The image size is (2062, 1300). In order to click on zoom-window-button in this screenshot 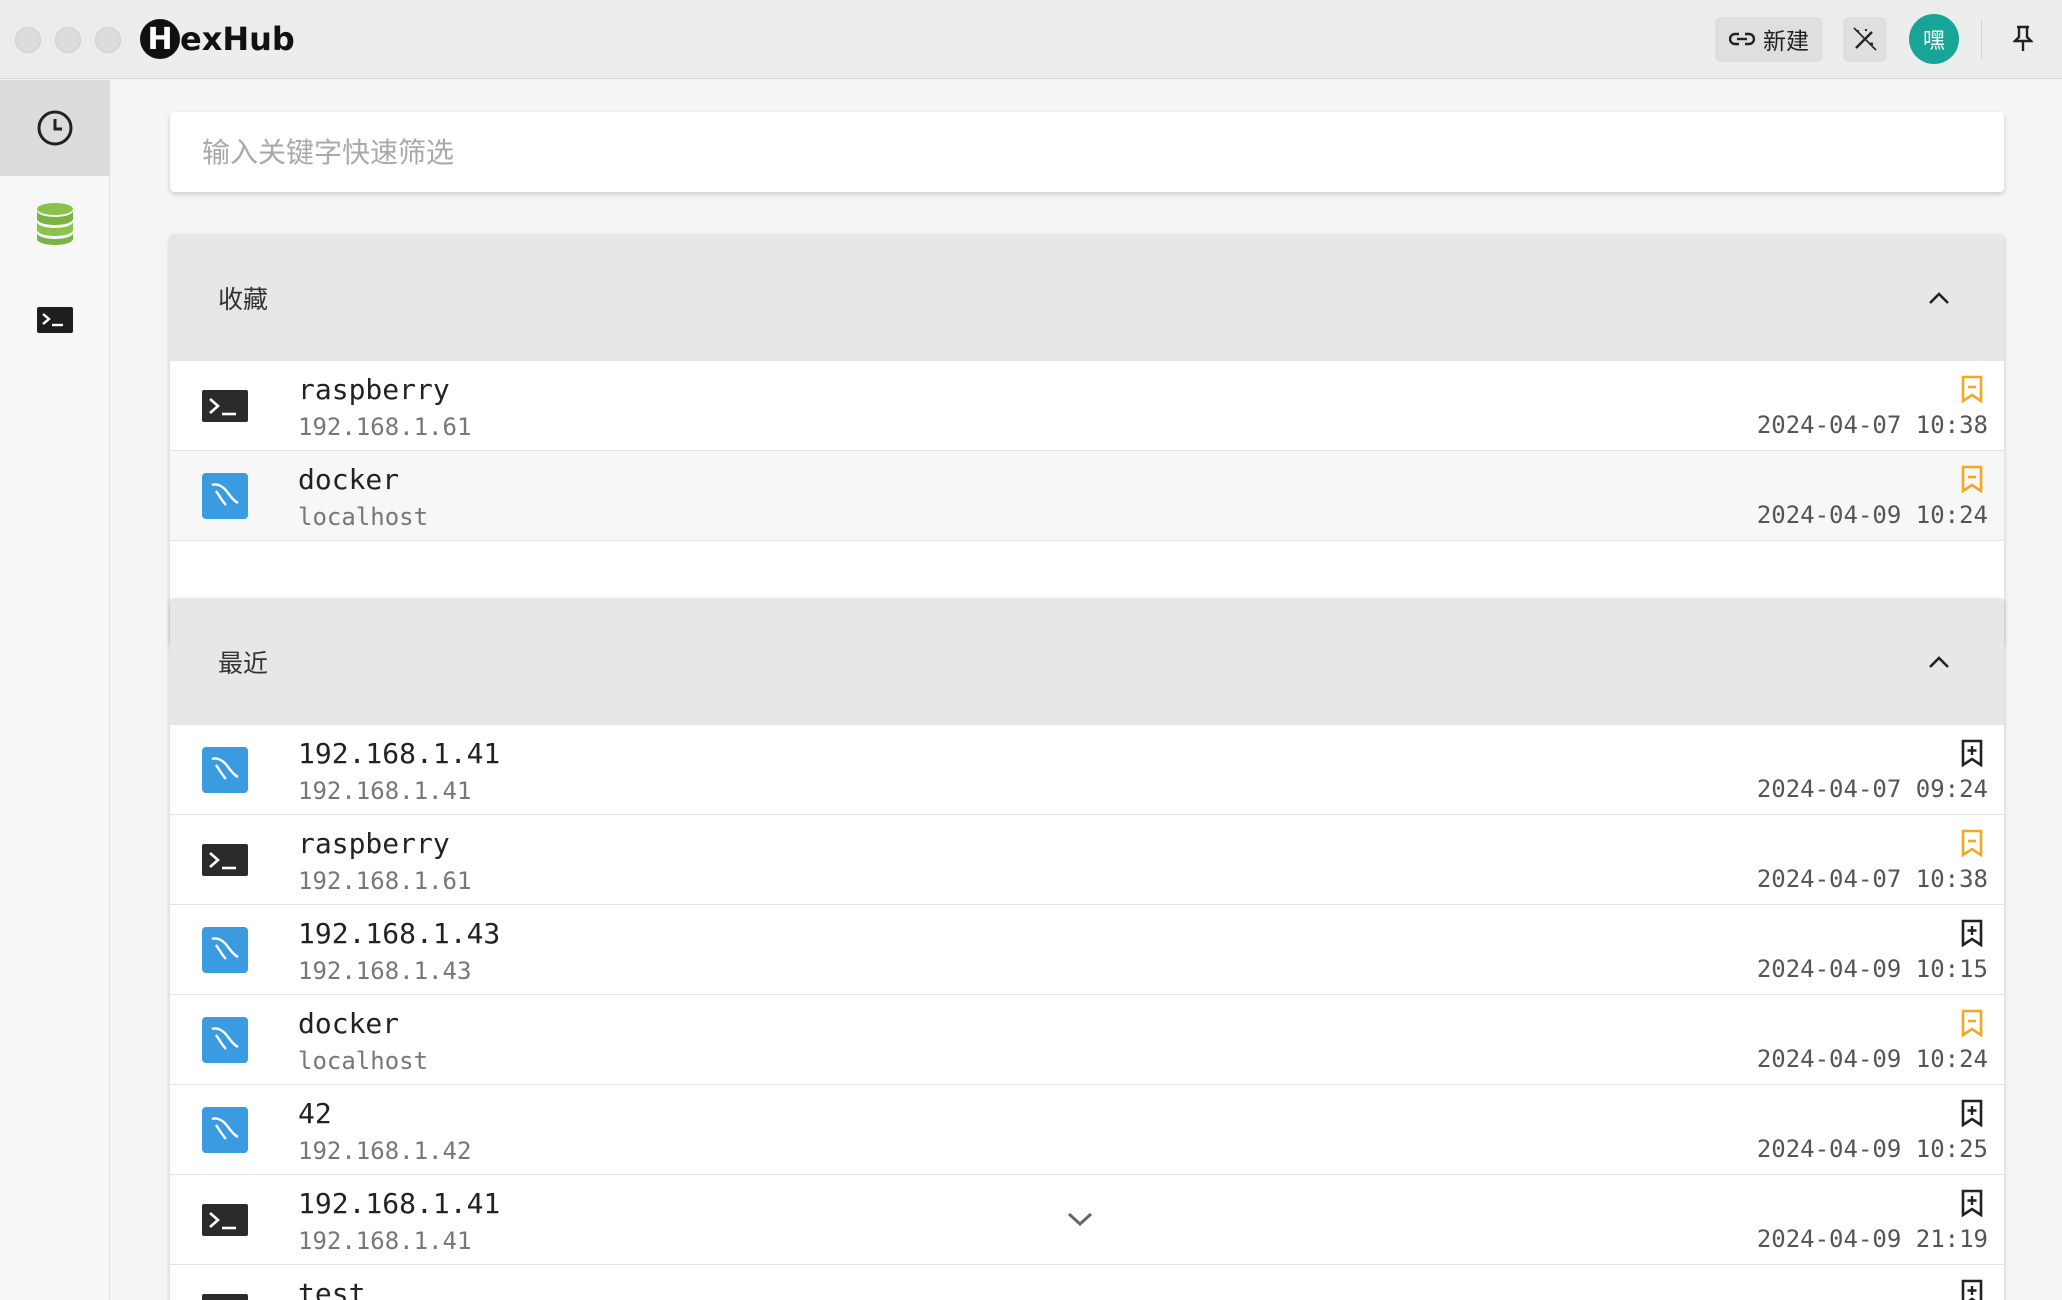, I will do `click(108, 40)`.